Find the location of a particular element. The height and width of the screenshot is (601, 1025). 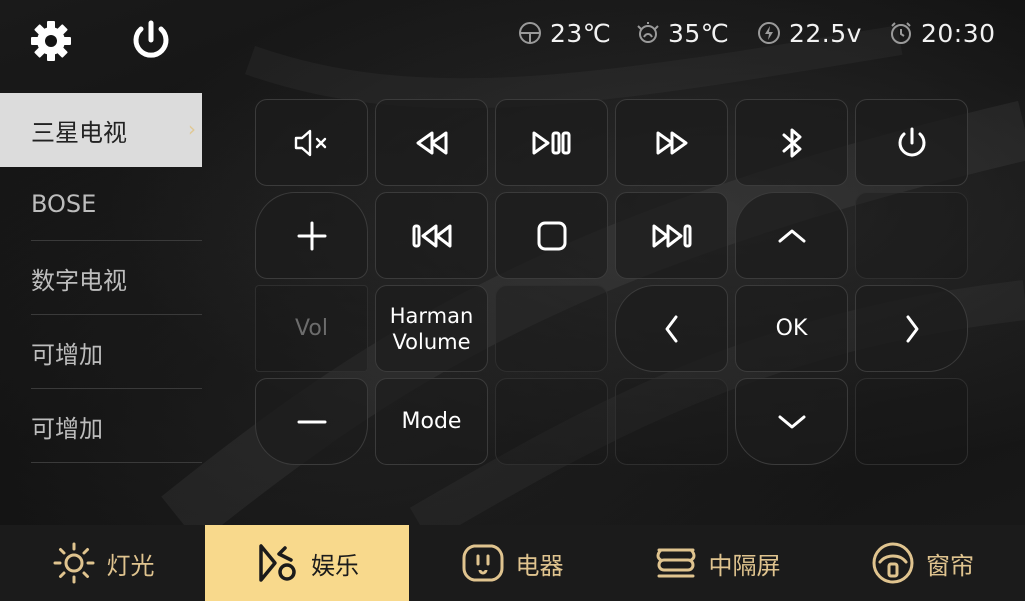

plus-icon is located at coordinates (311, 235).